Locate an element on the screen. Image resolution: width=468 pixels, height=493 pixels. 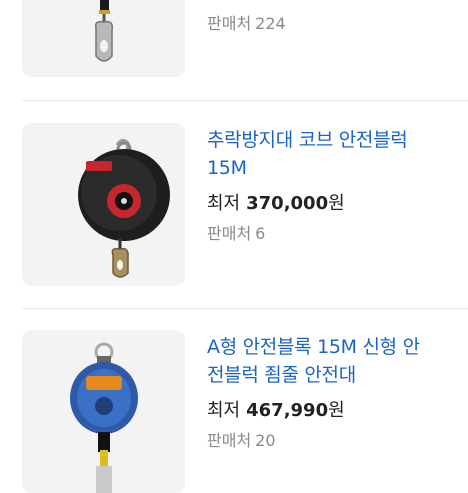
hook-lanyard-icon is located at coordinates (104, 31).